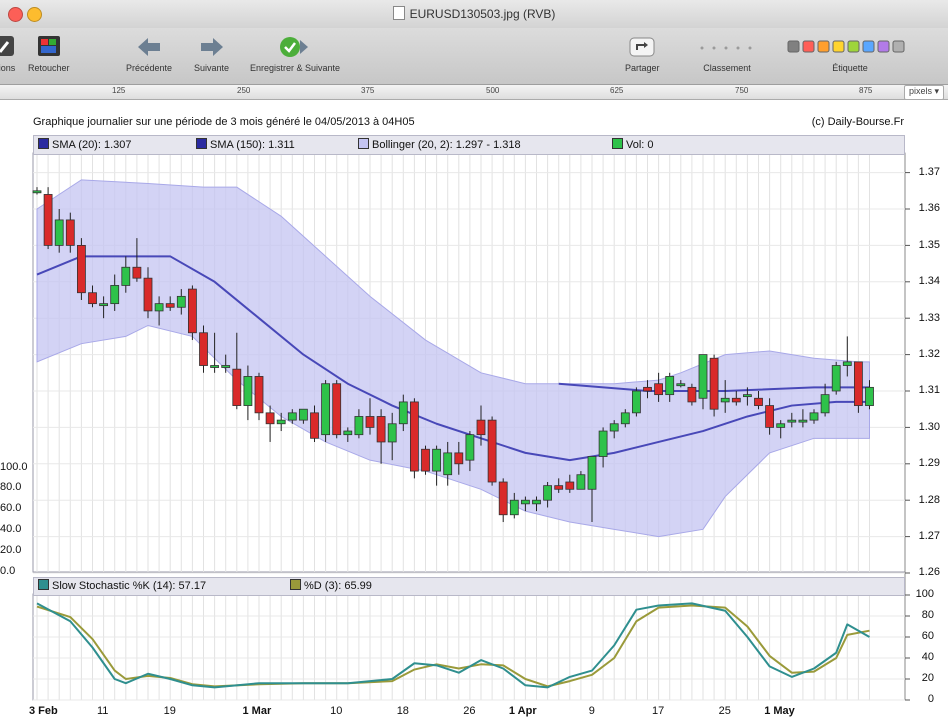  Describe the element at coordinates (295, 584) in the screenshot. I see `stoch-d-swatch` at that location.